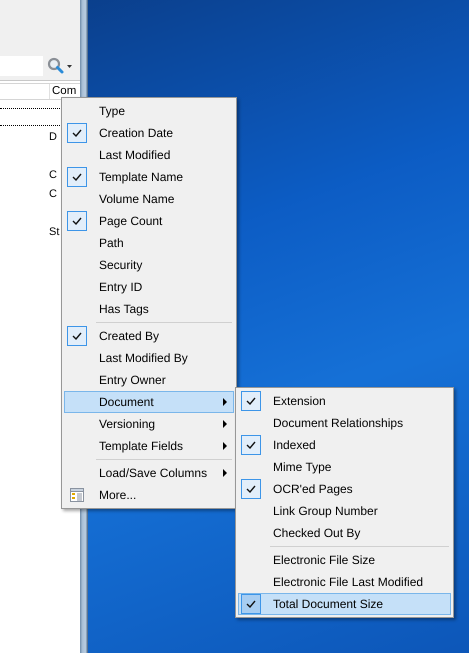  What do you see at coordinates (344, 467) in the screenshot?
I see `menu-item: Mime Type` at bounding box center [344, 467].